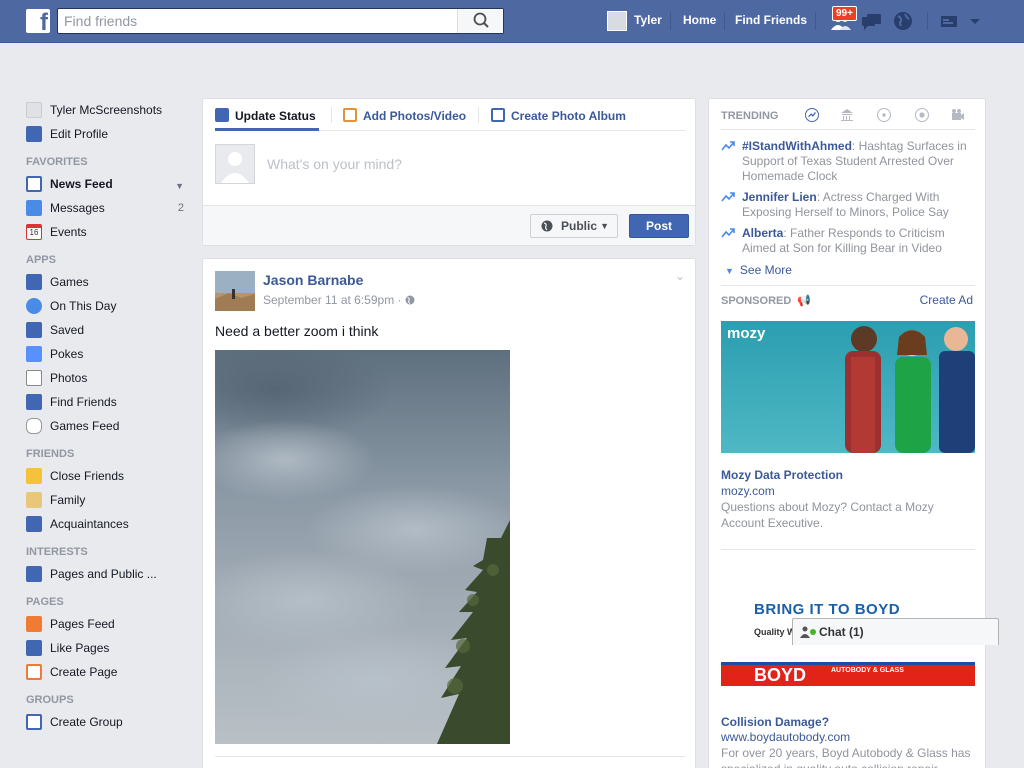  Describe the element at coordinates (884, 115) in the screenshot. I see `trending-science-icon` at that location.